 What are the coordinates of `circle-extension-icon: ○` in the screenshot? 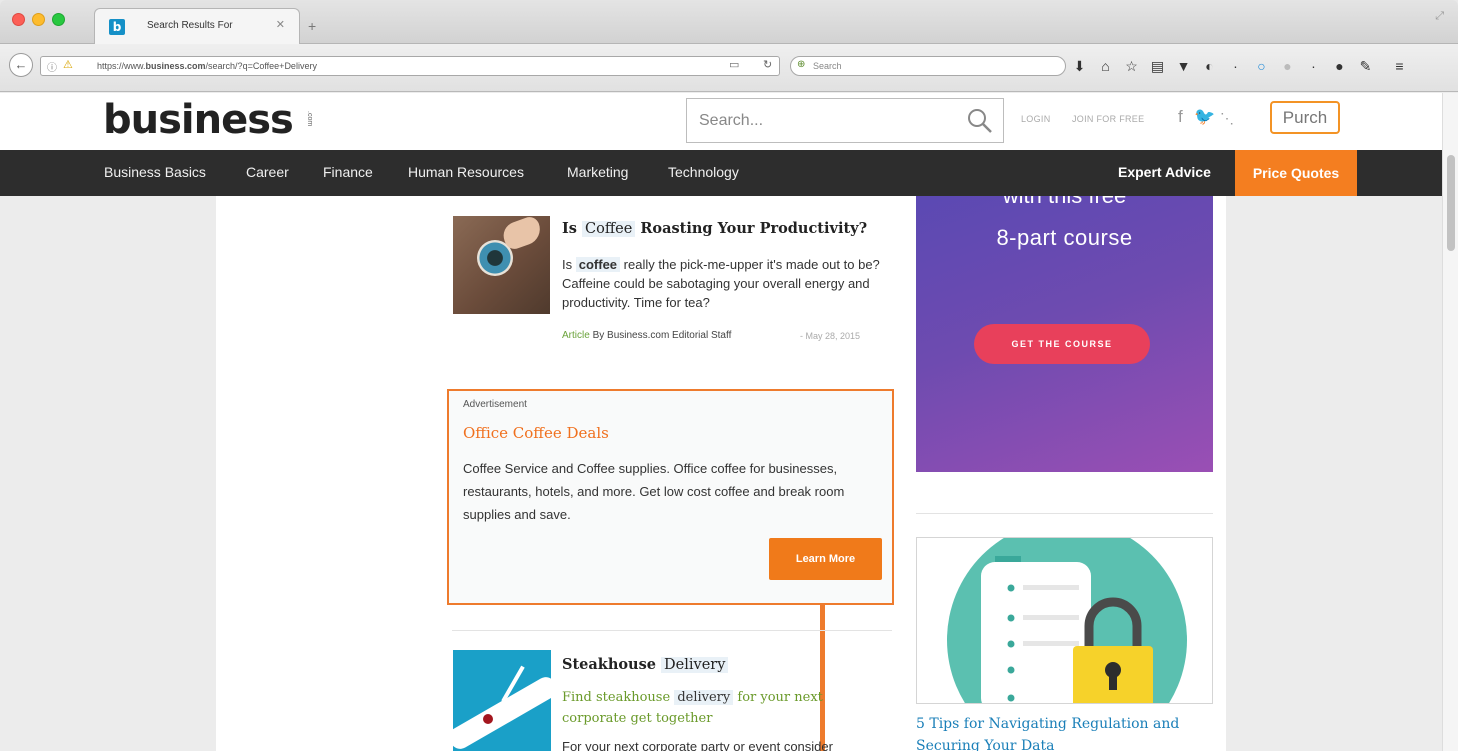 It's located at (1261, 66).